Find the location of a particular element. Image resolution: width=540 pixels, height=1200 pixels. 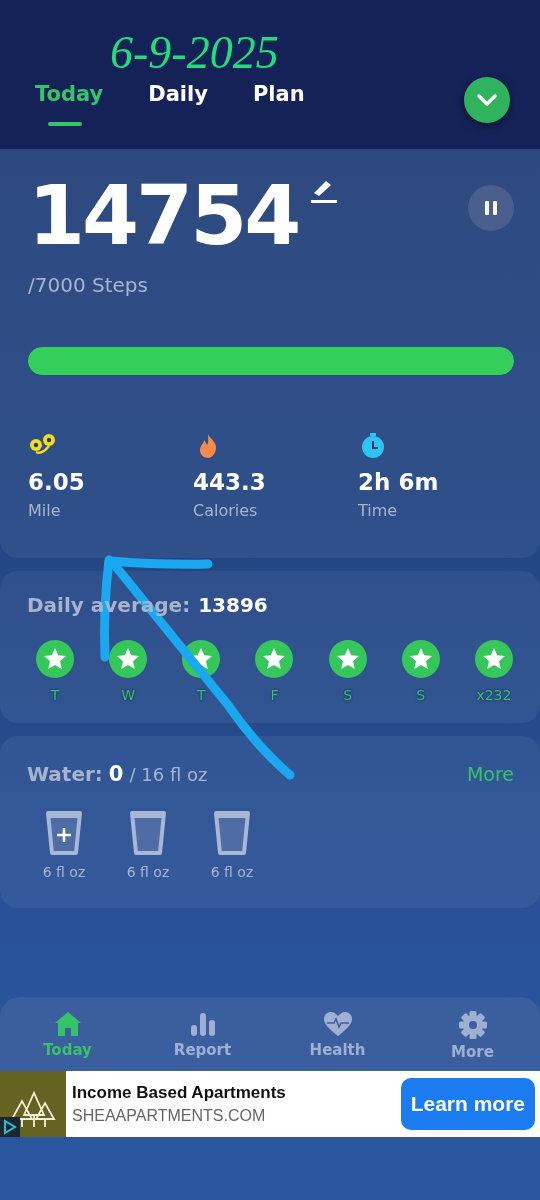

nav-tab: Health is located at coordinates (337, 1041).